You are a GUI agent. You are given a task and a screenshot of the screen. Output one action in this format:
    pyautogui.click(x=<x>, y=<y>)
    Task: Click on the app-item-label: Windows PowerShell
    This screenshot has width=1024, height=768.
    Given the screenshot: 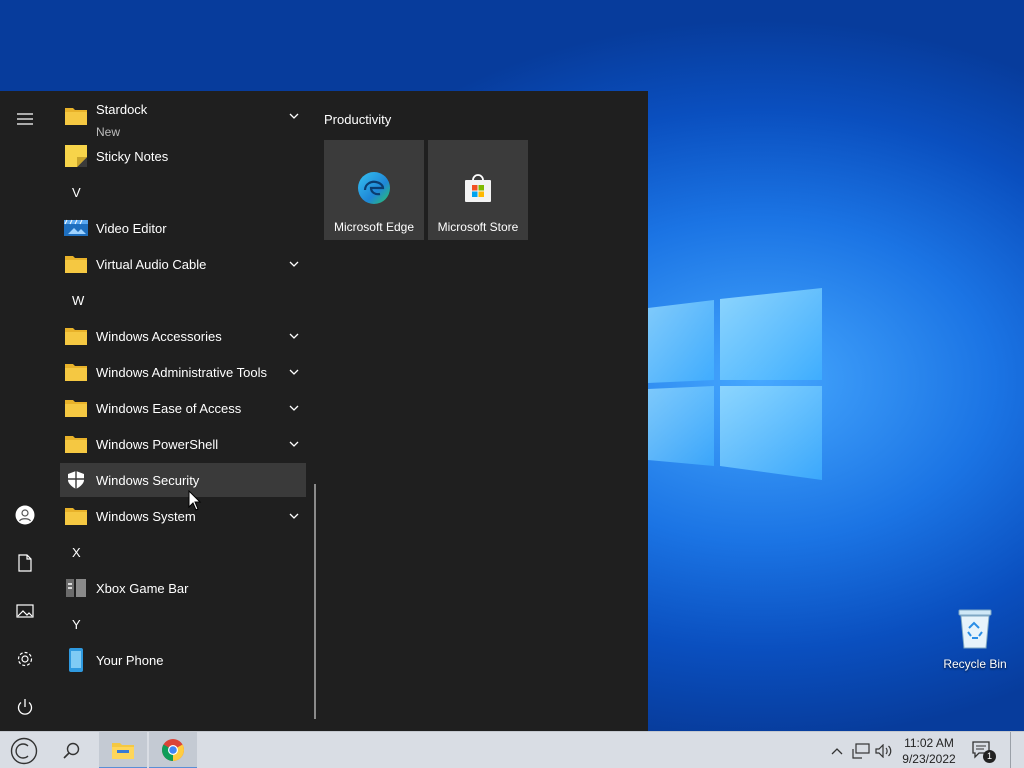 What is the action you would take?
    pyautogui.click(x=157, y=444)
    